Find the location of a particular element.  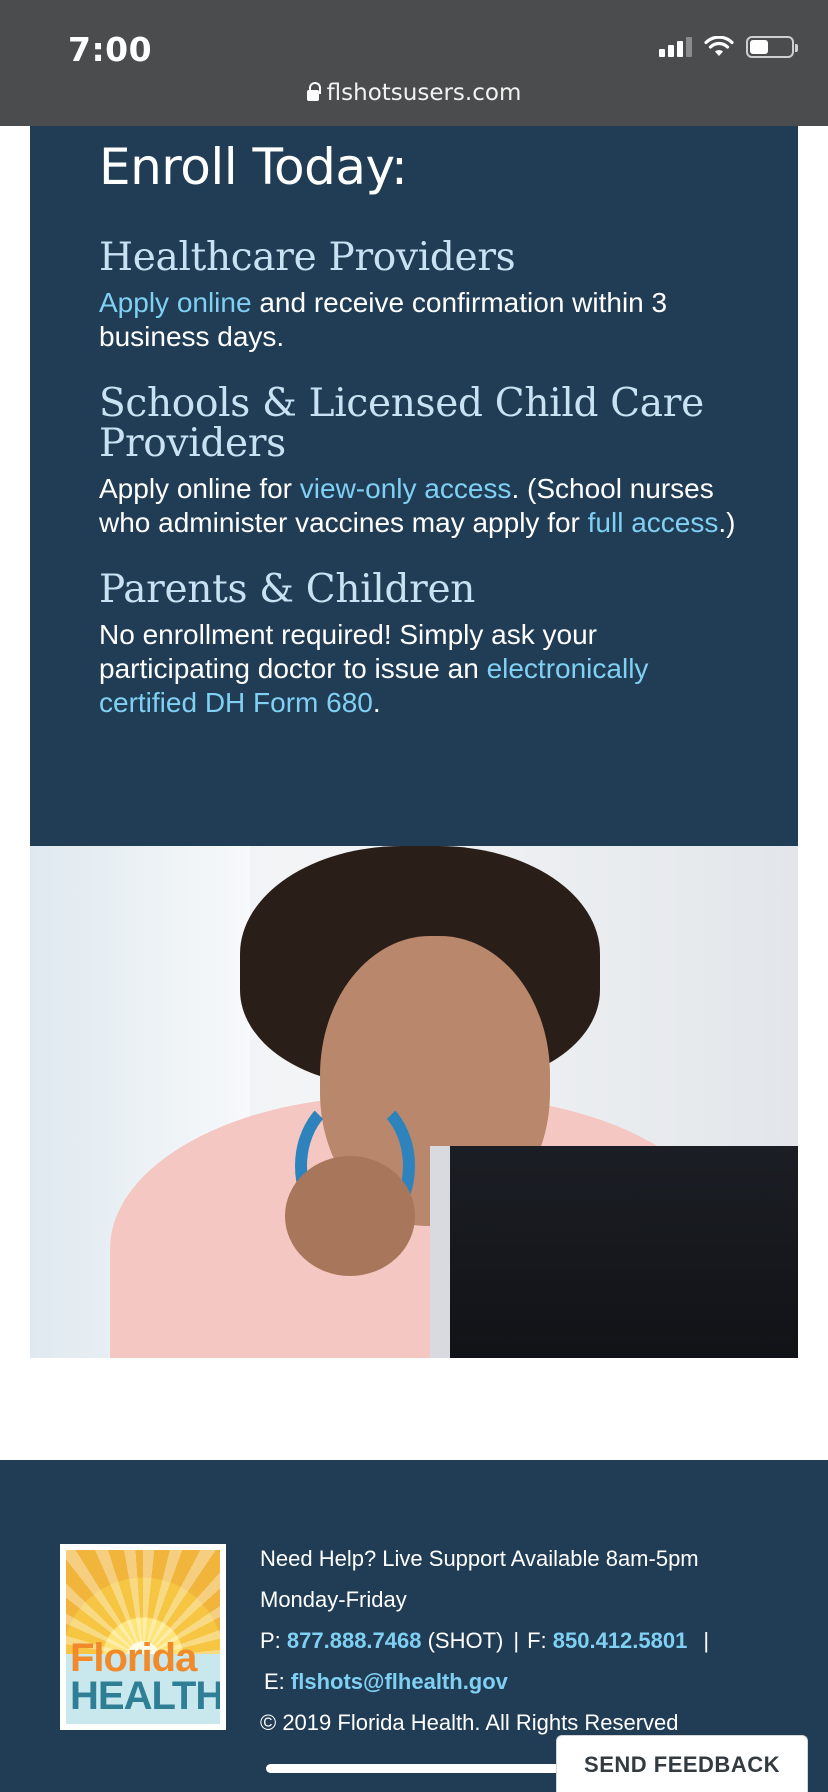

url-text: flshotsusers.com is located at coordinates (424, 93).